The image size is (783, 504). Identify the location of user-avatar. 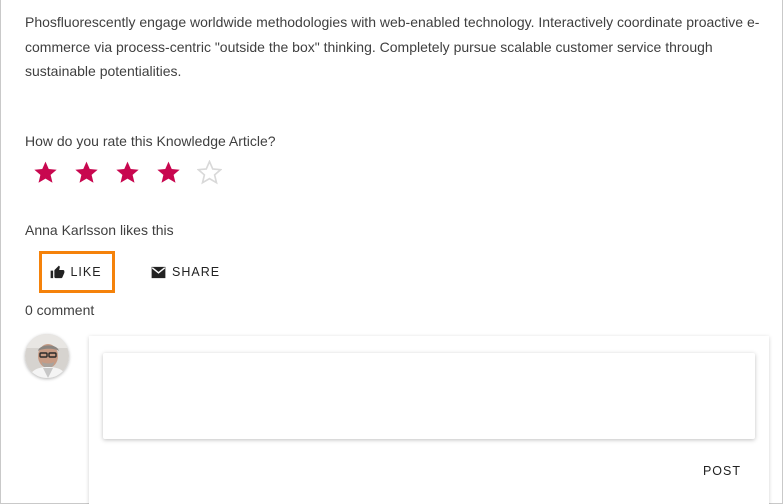
(47, 356).